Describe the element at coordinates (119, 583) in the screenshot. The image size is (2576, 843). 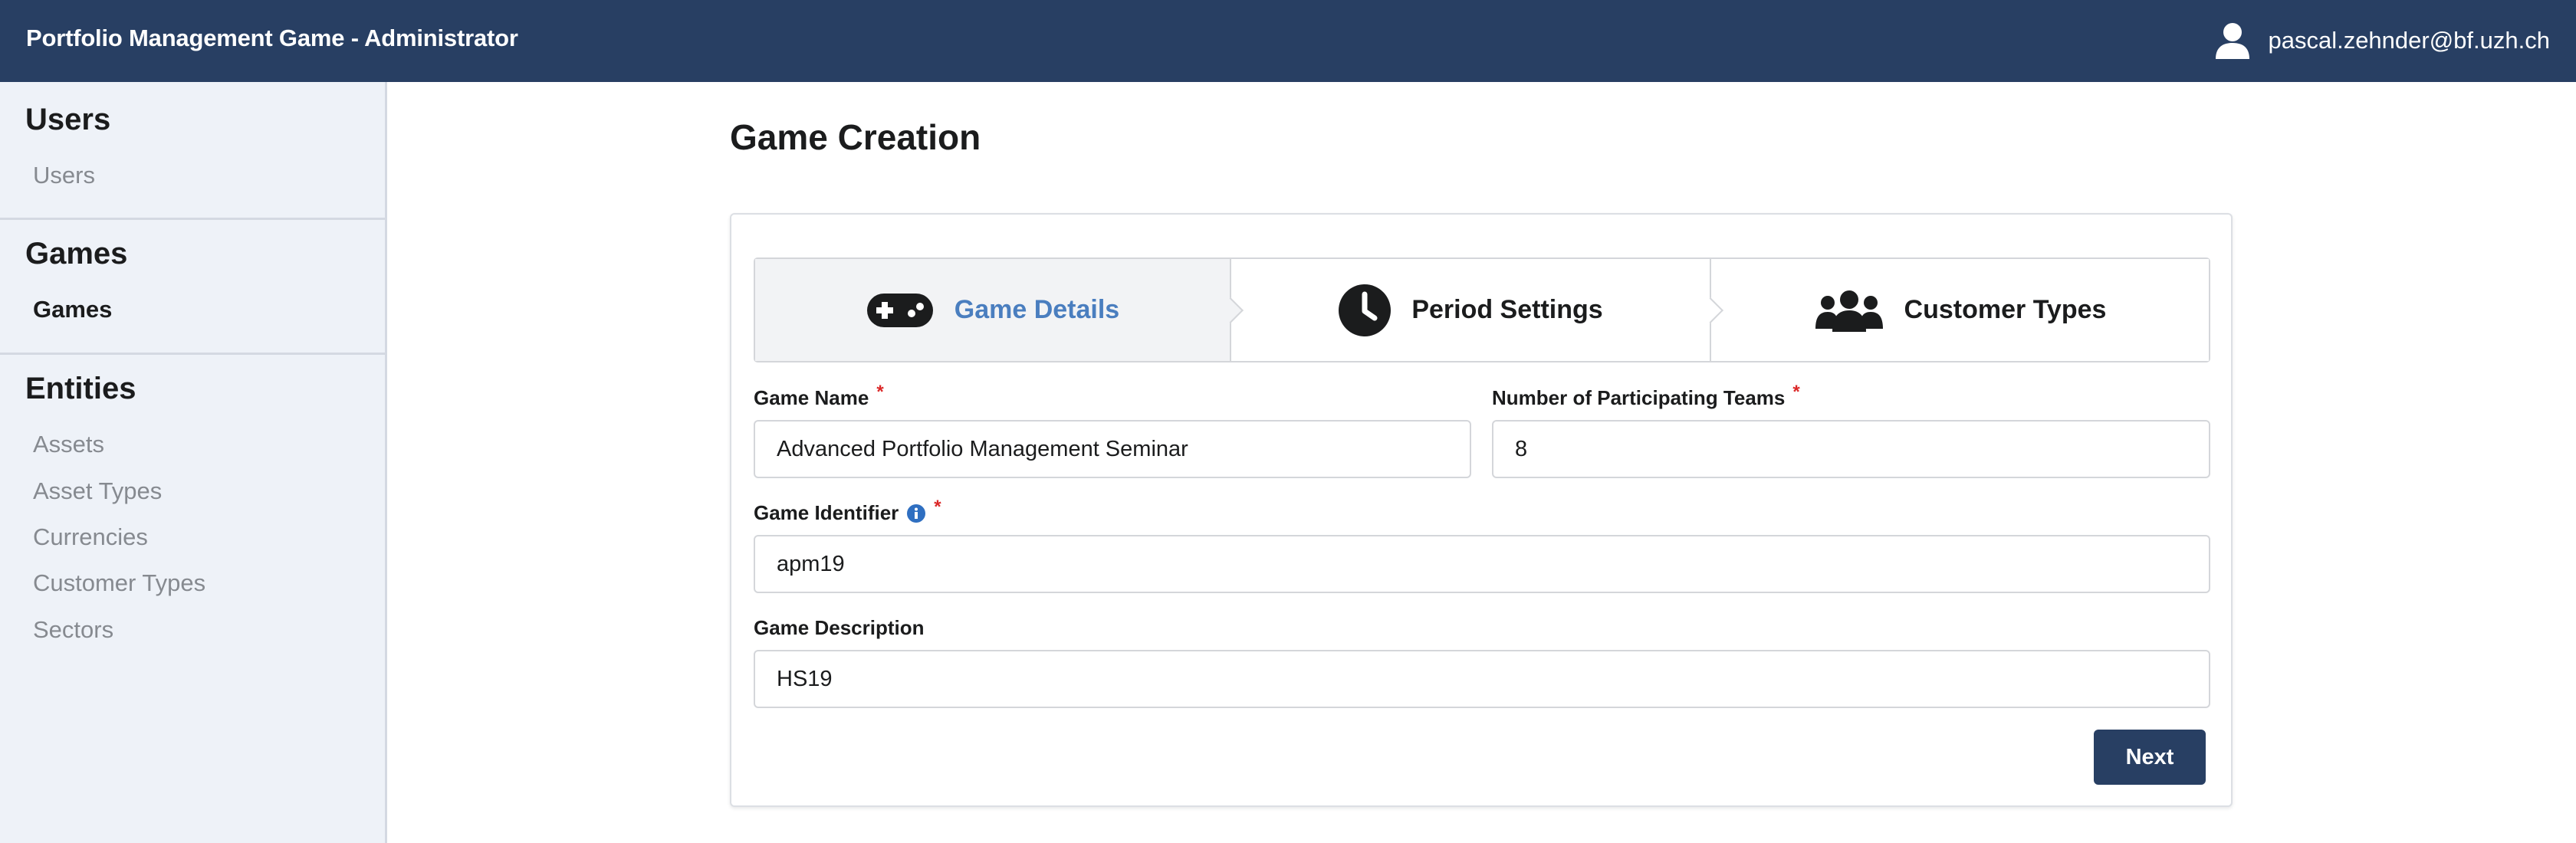
I see `sidebar-item-customer-types: Customer Types` at that location.